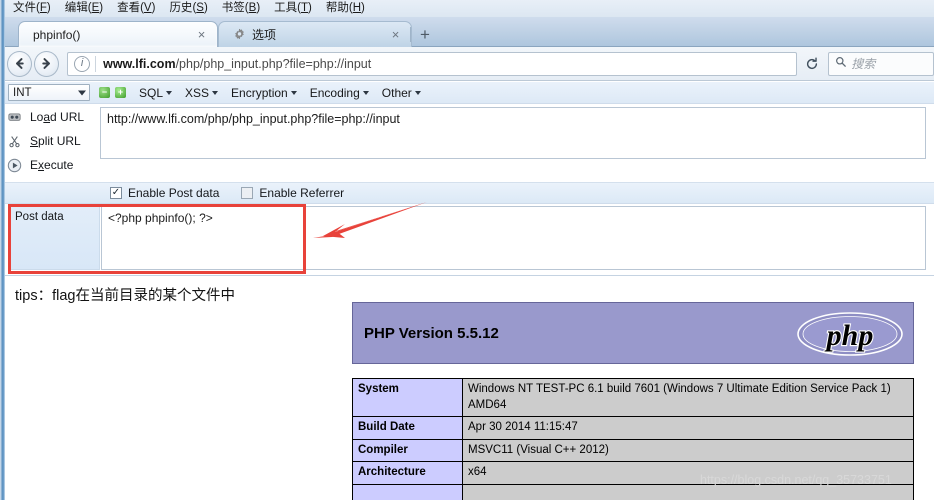  Describe the element at coordinates (273, 63) in the screenshot. I see `url-path: /php/php_input.php?file=php://input` at that location.